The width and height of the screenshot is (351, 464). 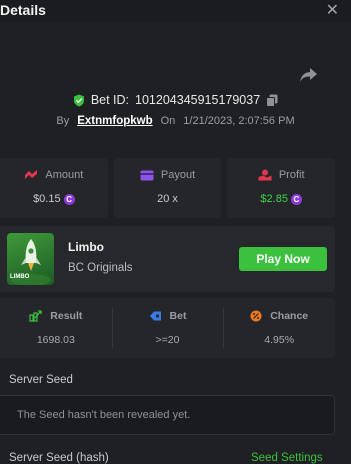 I want to click on share-icon, so click(x=309, y=75).